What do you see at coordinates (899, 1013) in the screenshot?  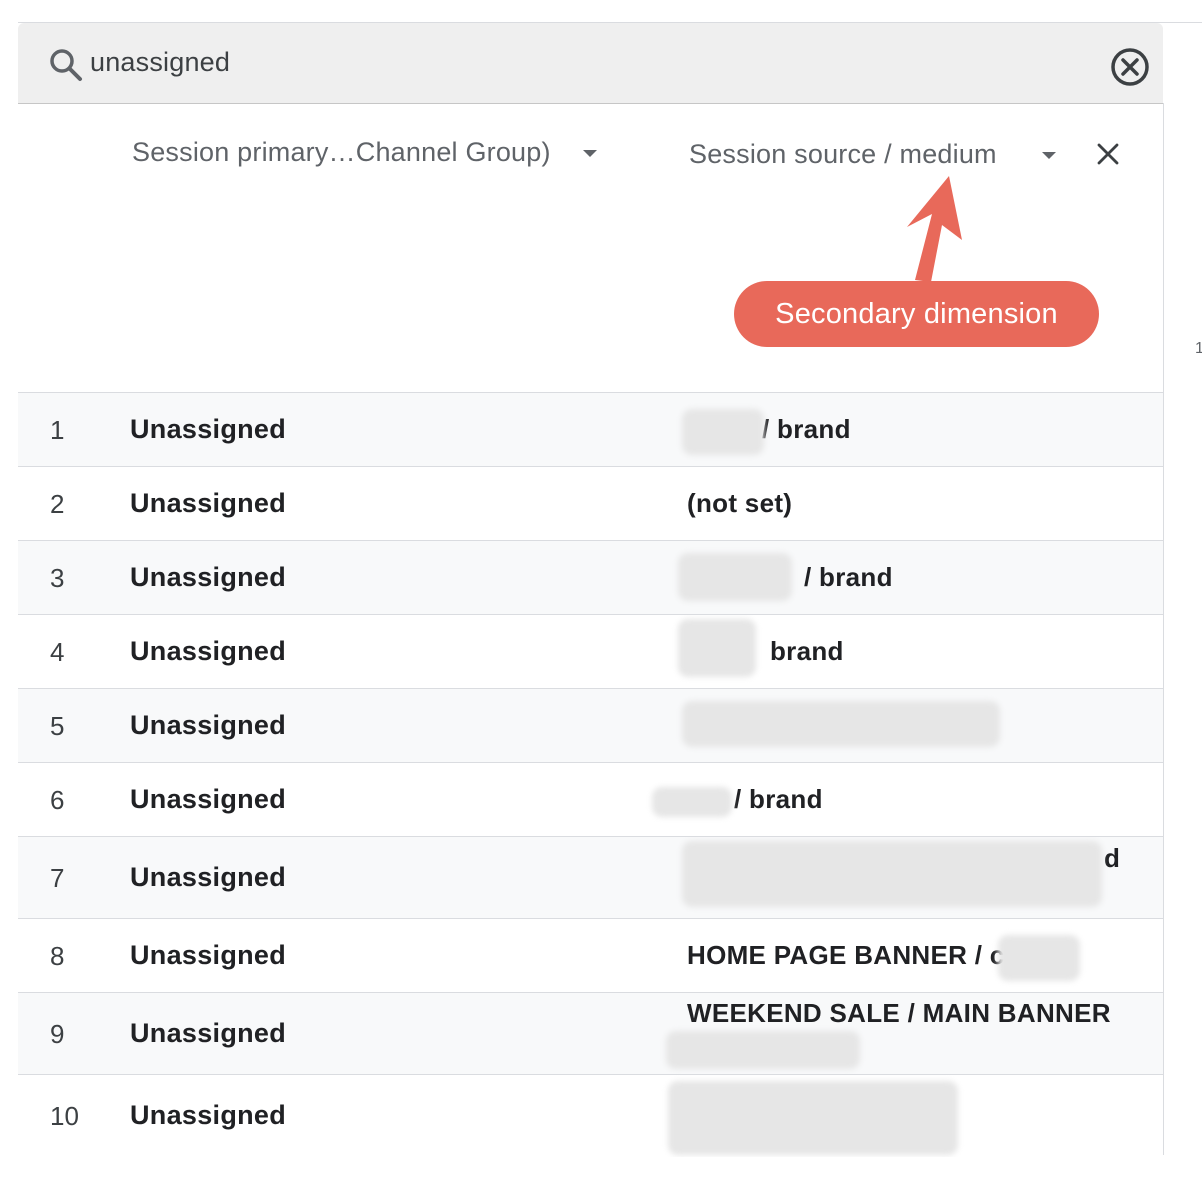 I see `secondary-dimension-cell: WEEKEND SALE / MAIN BANNER` at bounding box center [899, 1013].